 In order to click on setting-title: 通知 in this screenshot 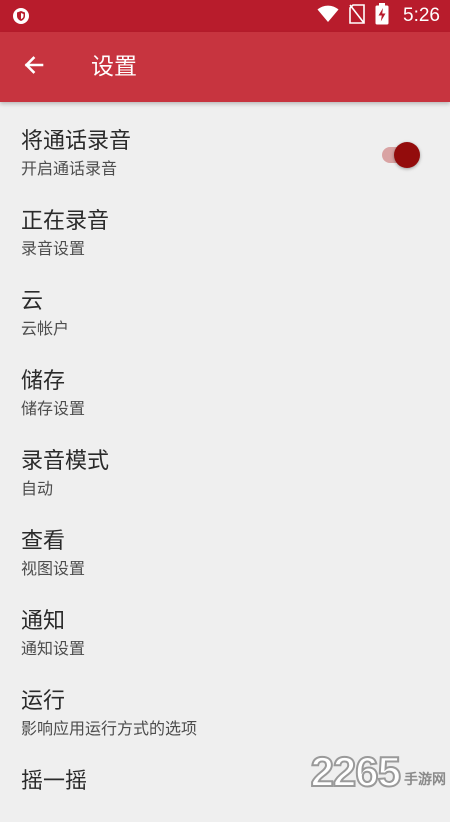, I will do `click(43, 621)`.